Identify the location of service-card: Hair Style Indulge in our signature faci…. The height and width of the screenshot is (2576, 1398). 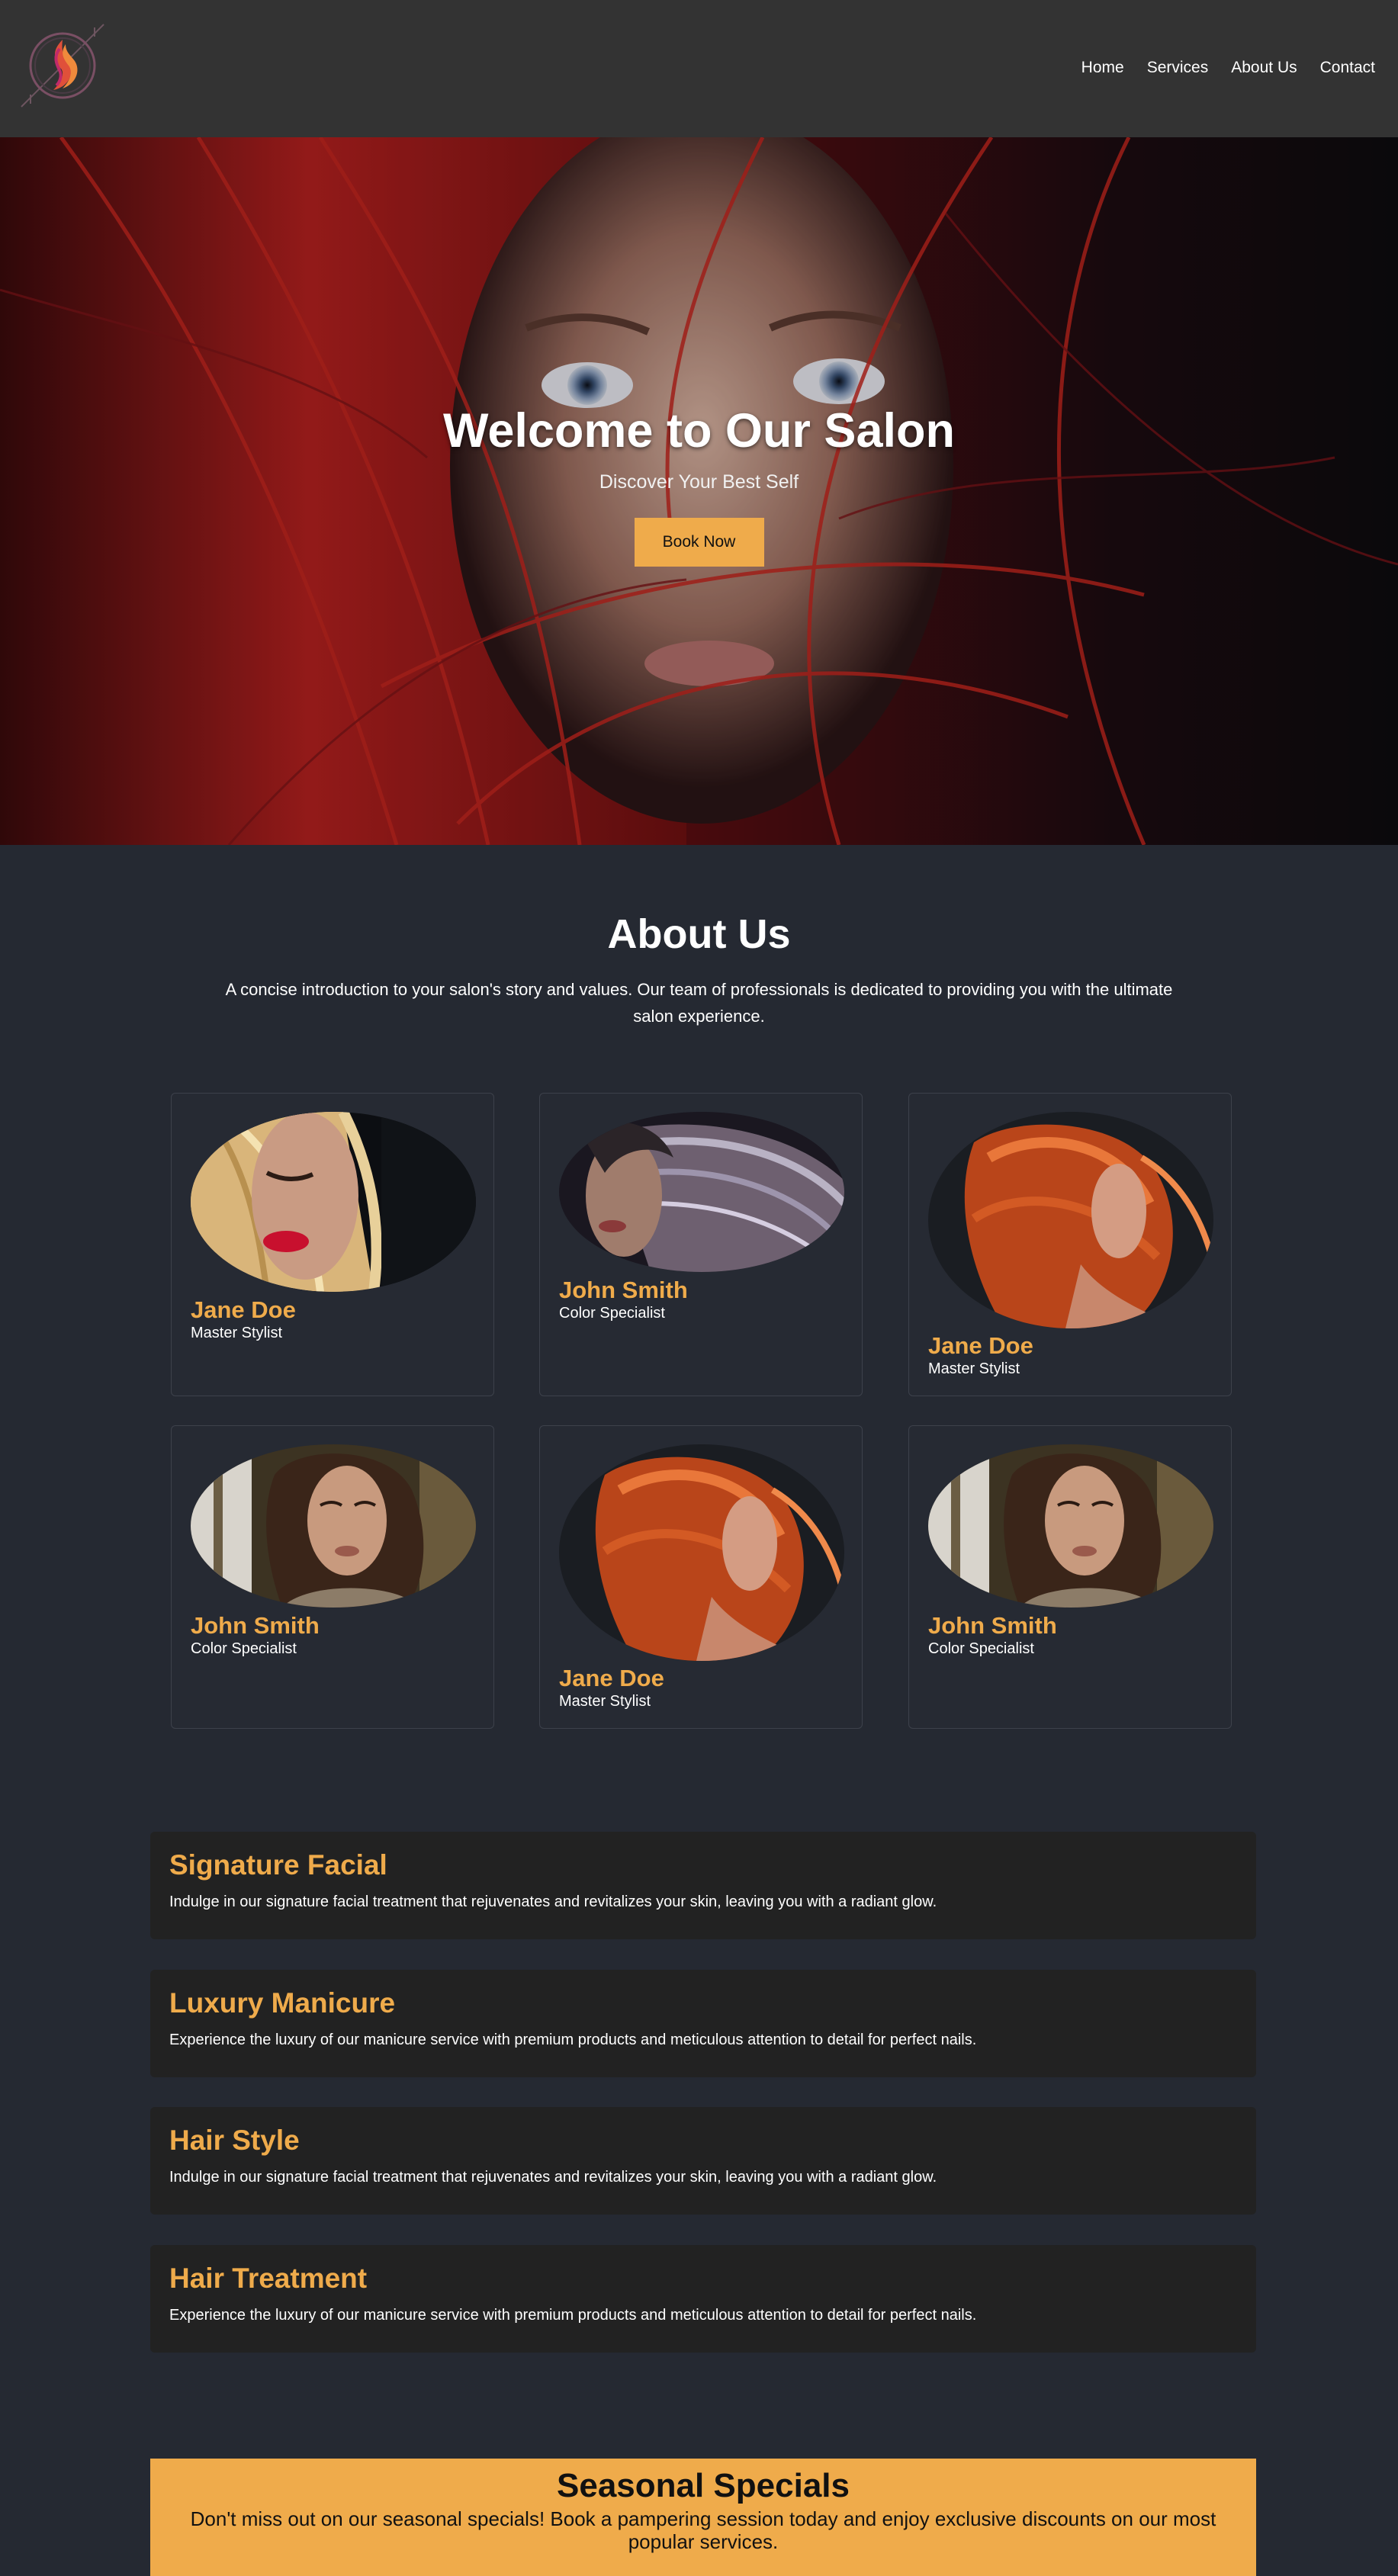
(703, 2161).